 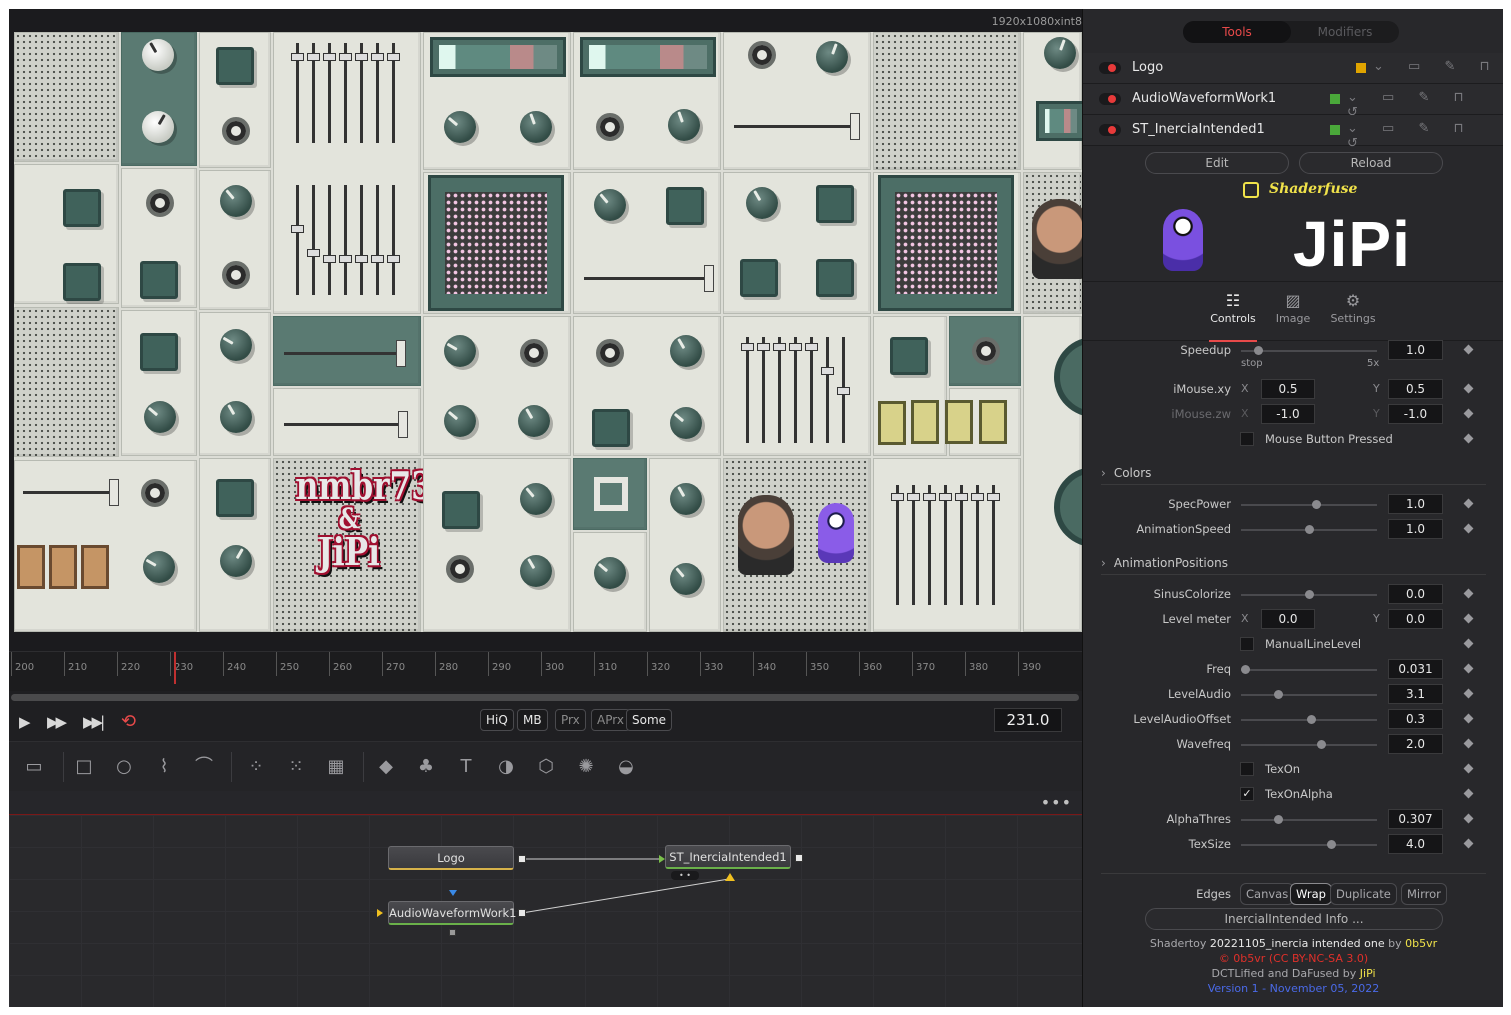 What do you see at coordinates (84, 767) in the screenshot?
I see `rectangle-mask-icon: □` at bounding box center [84, 767].